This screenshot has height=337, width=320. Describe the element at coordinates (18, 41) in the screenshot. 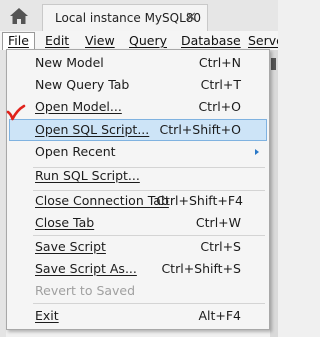

I see `menu-file: File` at that location.